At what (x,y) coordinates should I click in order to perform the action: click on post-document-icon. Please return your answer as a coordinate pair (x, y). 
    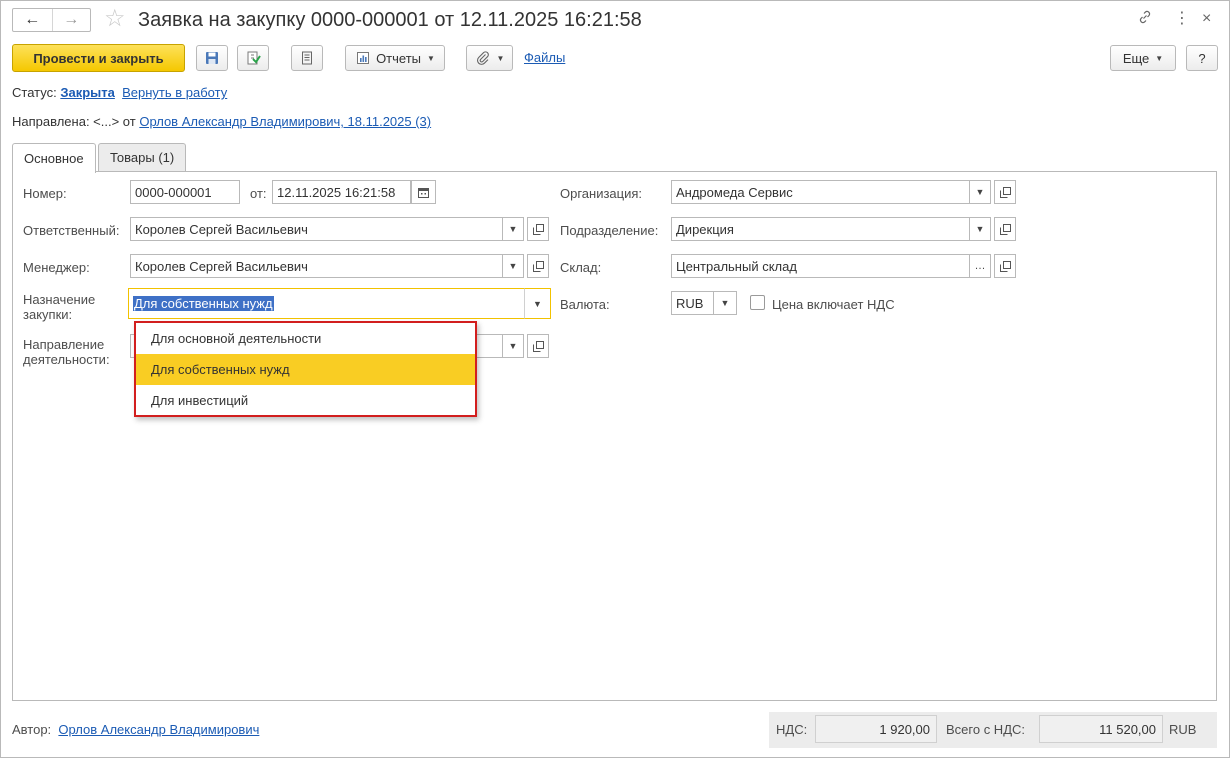
    Looking at the image, I should click on (254, 58).